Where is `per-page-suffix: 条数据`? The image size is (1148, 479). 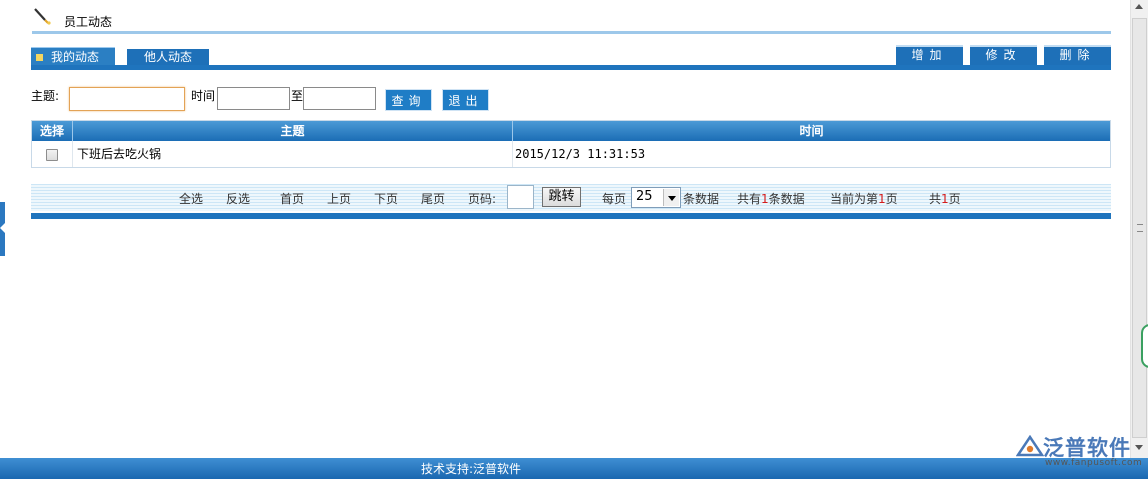 per-page-suffix: 条数据 is located at coordinates (701, 199).